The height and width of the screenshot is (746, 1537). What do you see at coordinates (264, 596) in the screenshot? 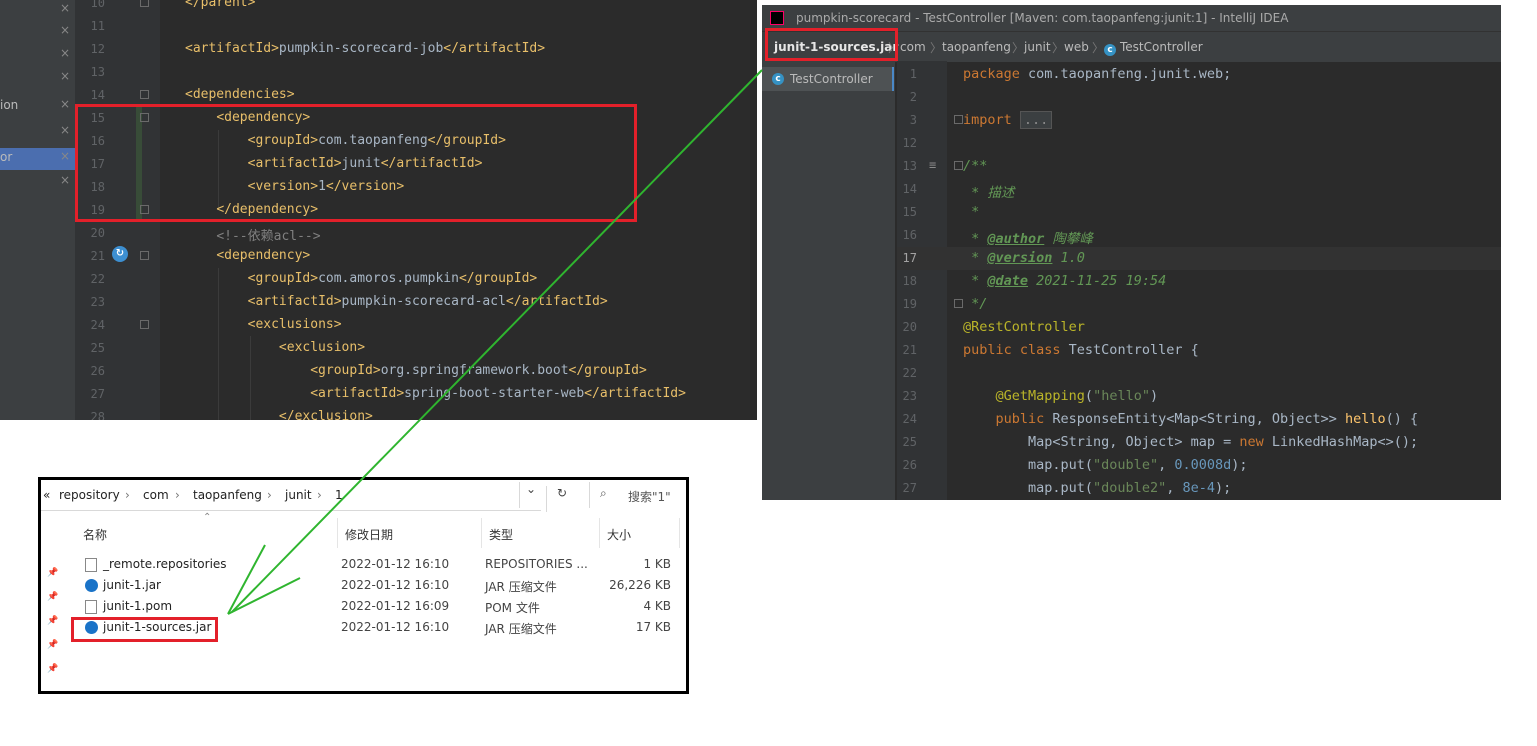
I see `arrow-head-right` at bounding box center [264, 596].